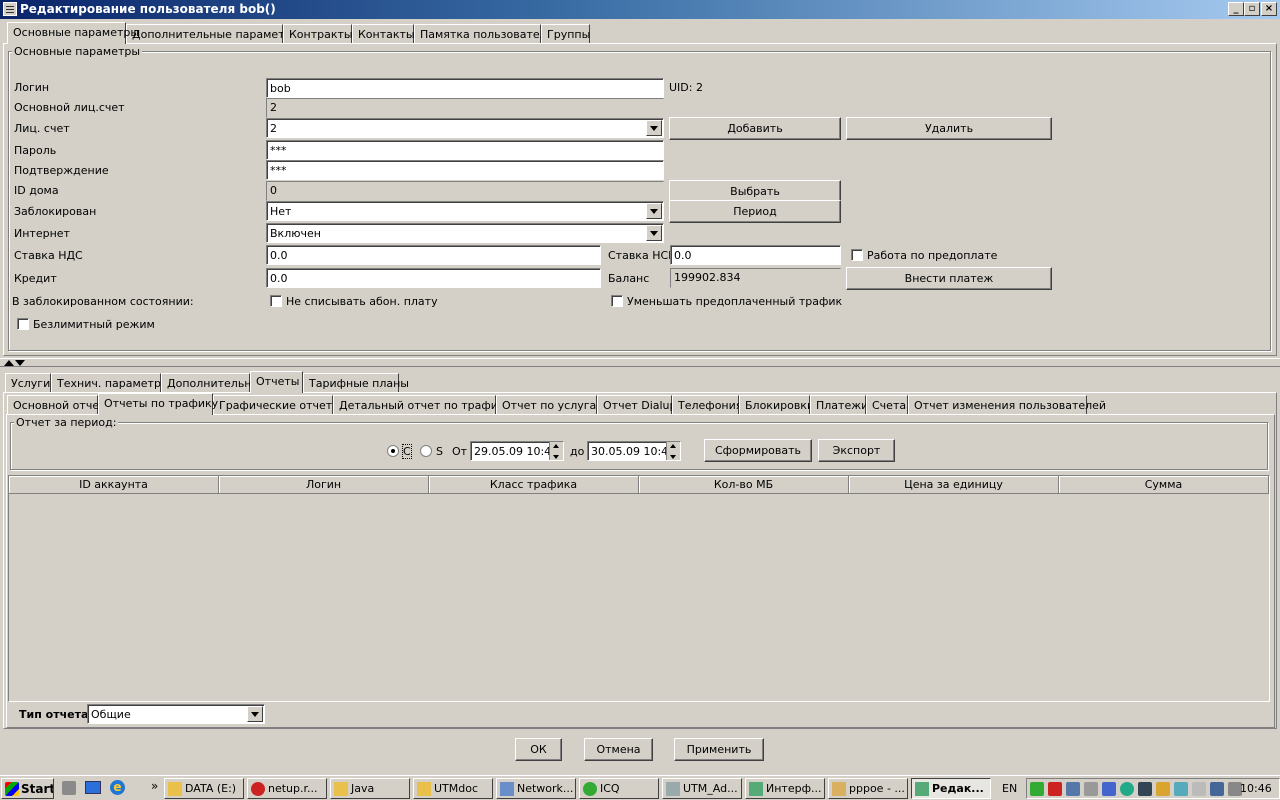  I want to click on col-account-id: ID аккаунта, so click(114, 485).